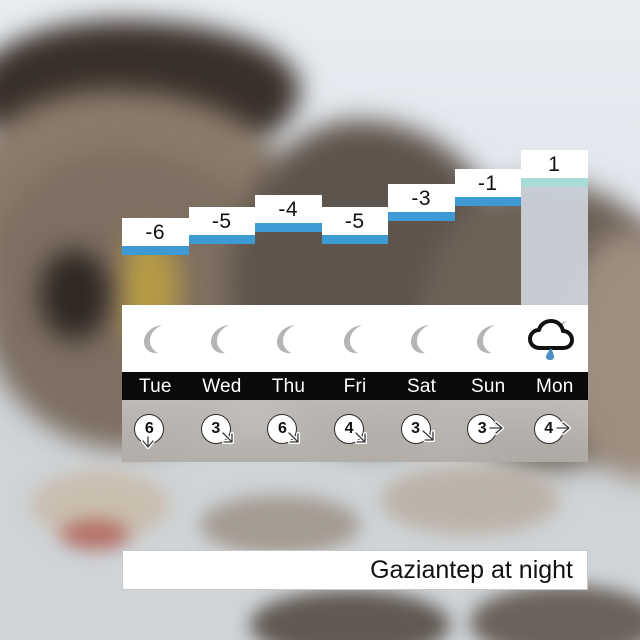  Describe the element at coordinates (222, 386) in the screenshot. I see `day-label-wed: Wed` at that location.